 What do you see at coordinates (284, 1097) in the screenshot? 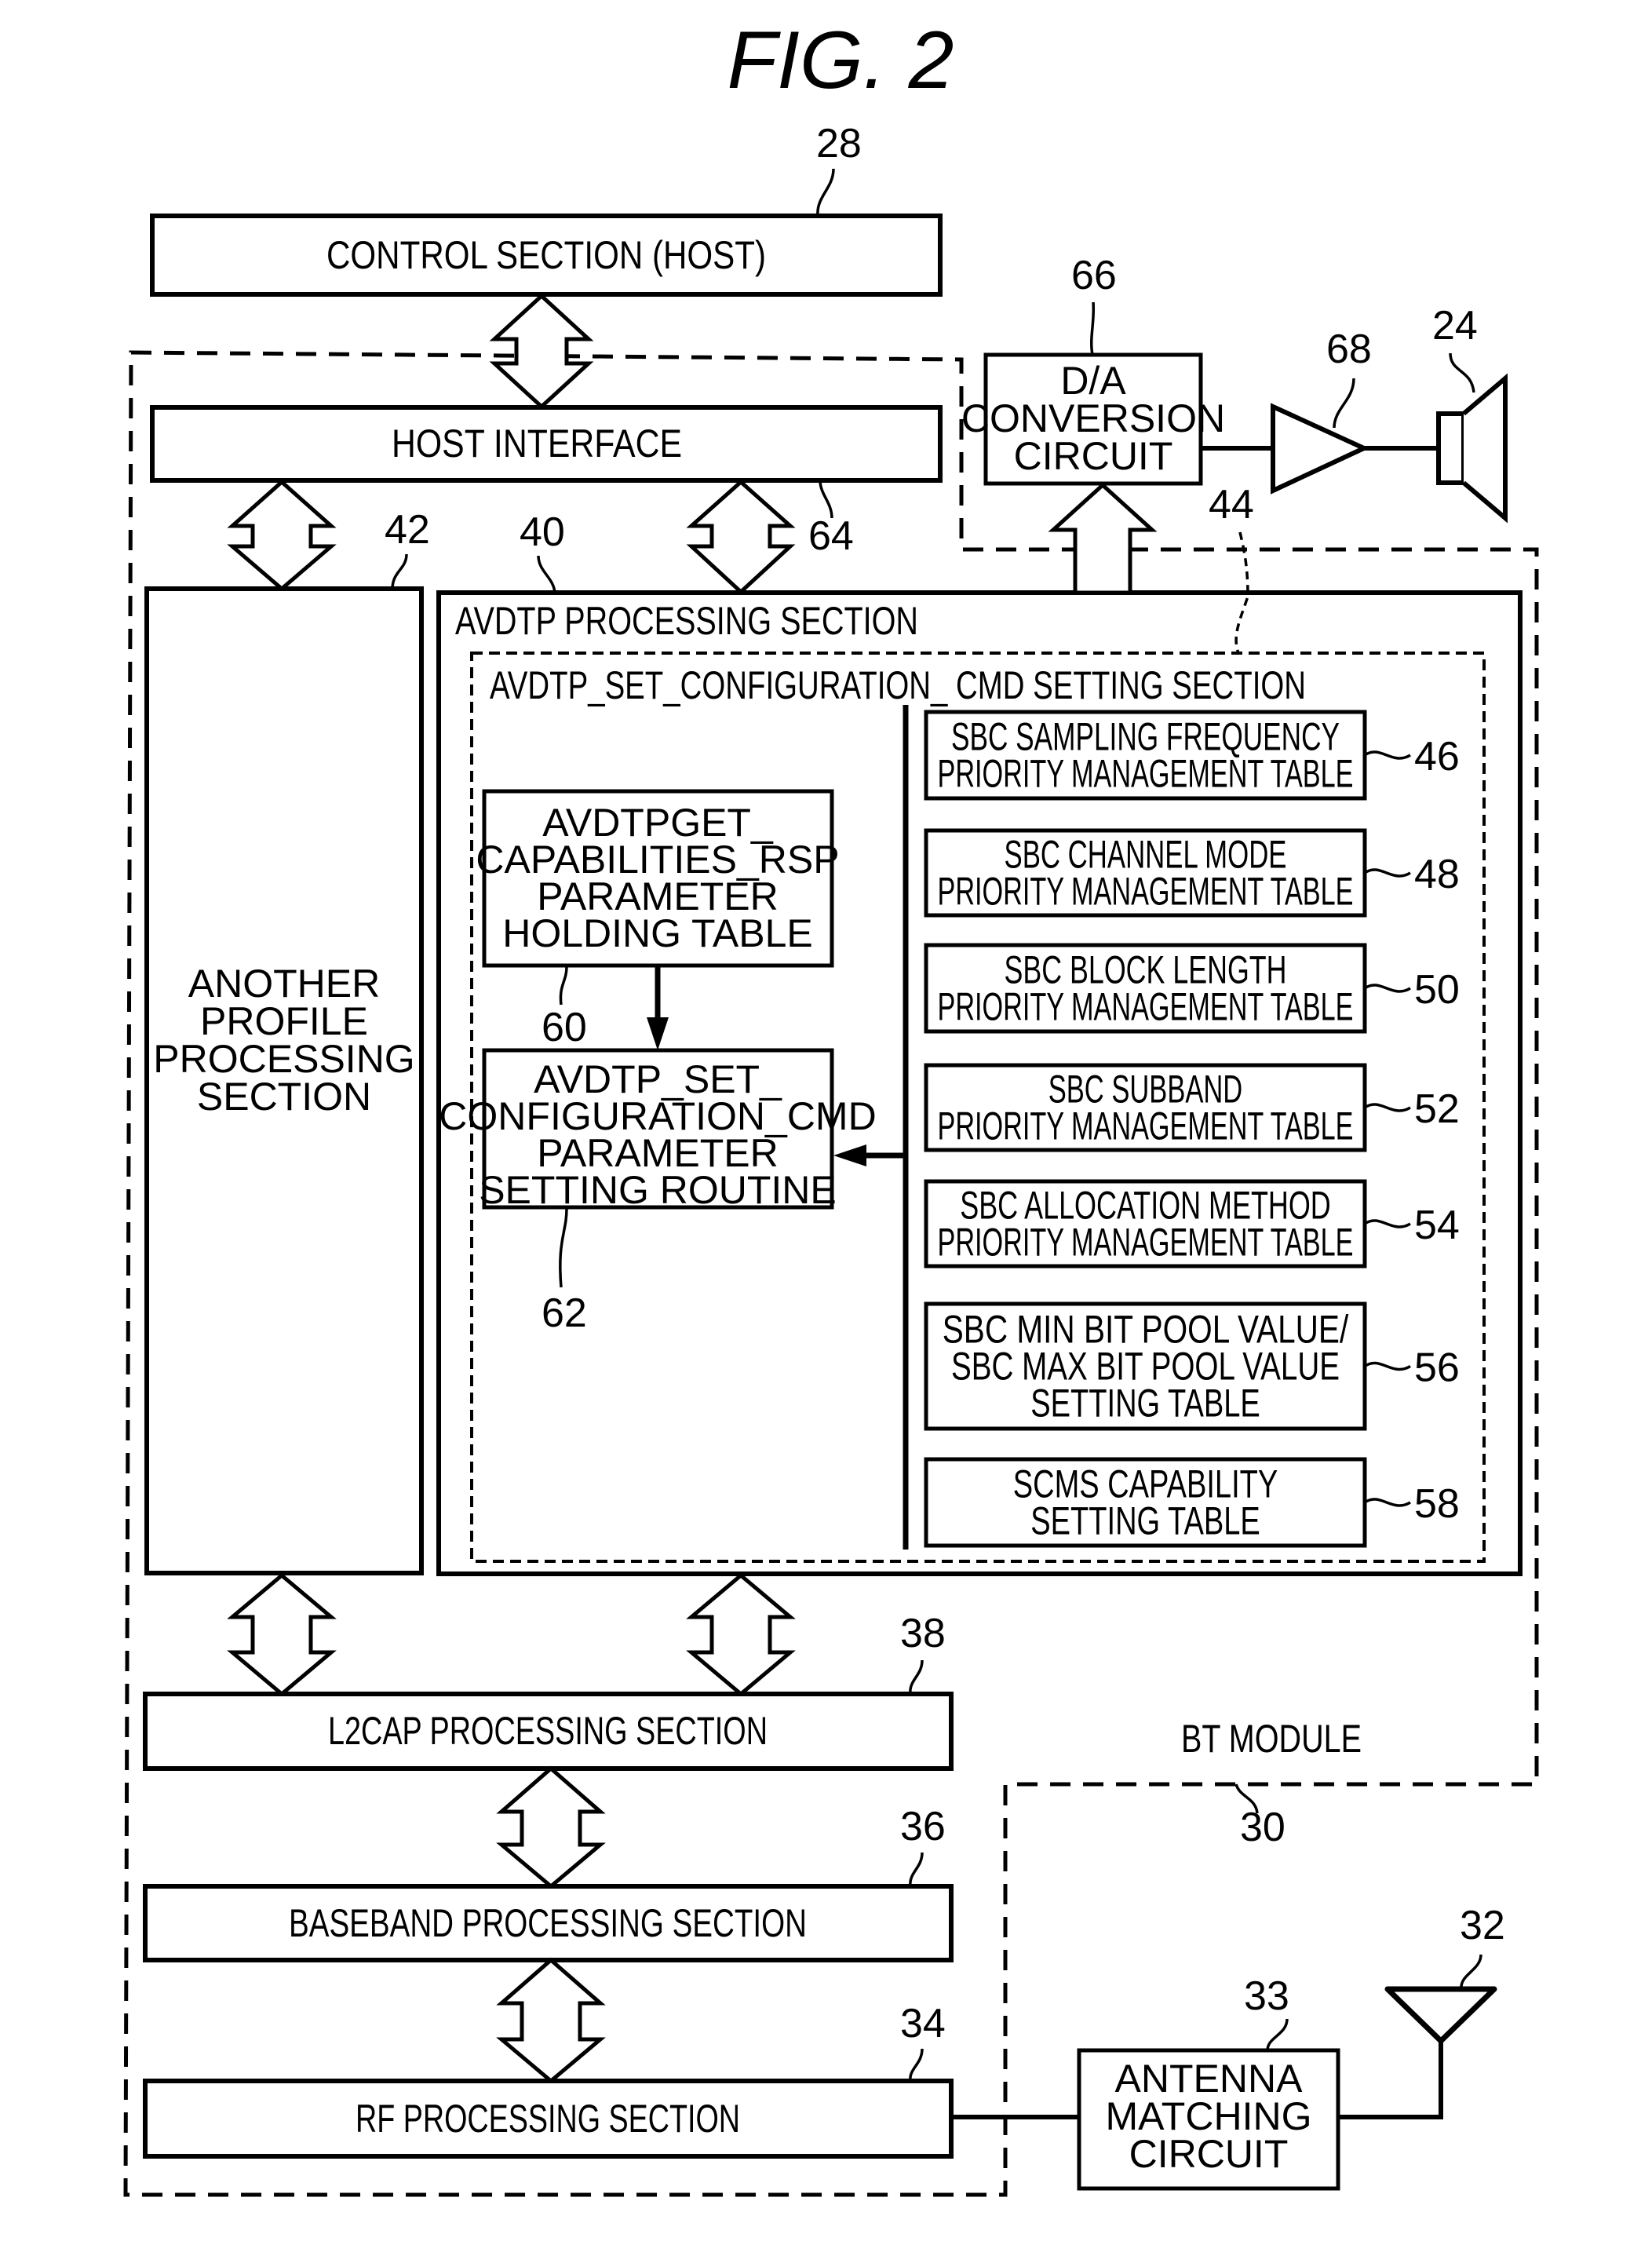
I see `another-profile-line-4: SECTION` at bounding box center [284, 1097].